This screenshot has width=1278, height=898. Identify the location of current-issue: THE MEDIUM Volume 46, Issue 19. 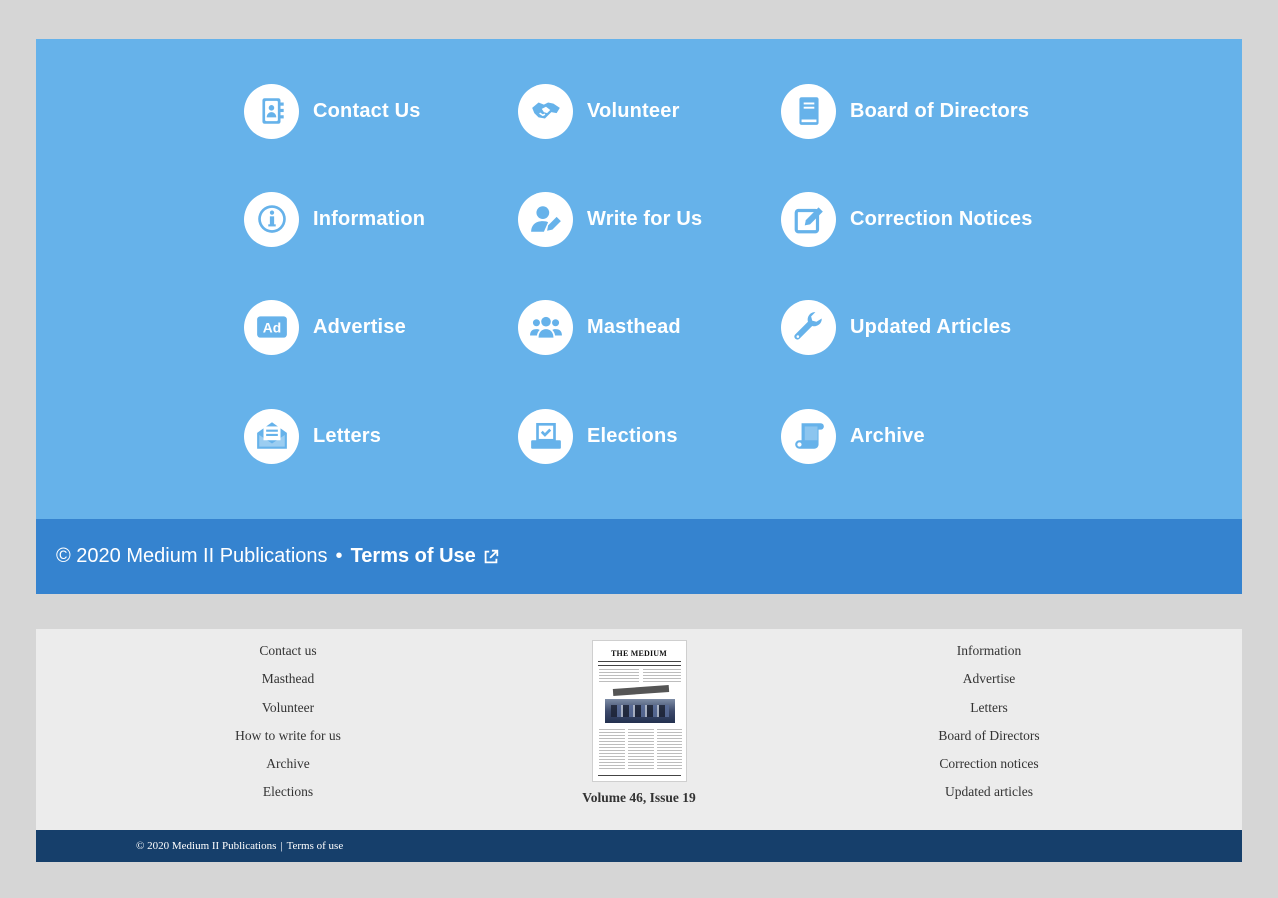
(639, 723).